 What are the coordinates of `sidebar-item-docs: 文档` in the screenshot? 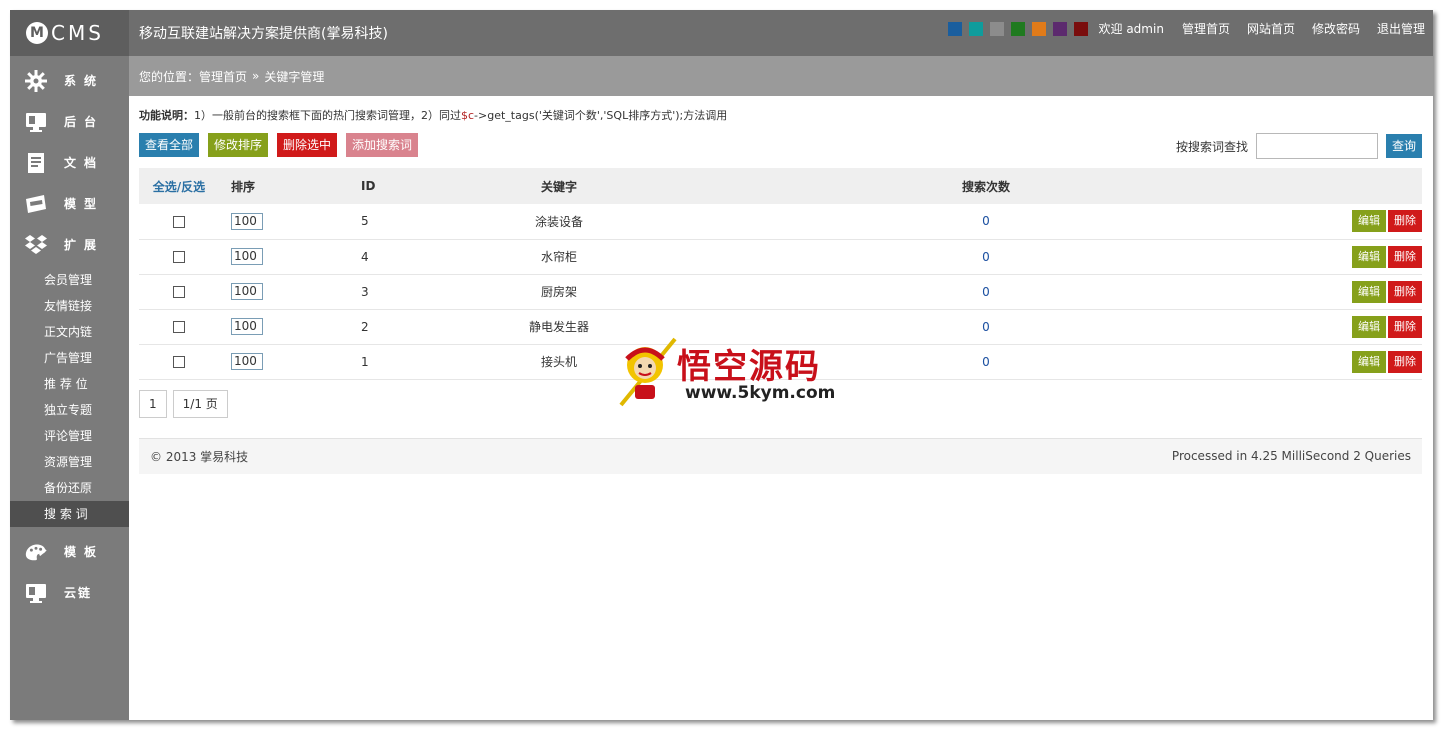 It's located at (69, 162).